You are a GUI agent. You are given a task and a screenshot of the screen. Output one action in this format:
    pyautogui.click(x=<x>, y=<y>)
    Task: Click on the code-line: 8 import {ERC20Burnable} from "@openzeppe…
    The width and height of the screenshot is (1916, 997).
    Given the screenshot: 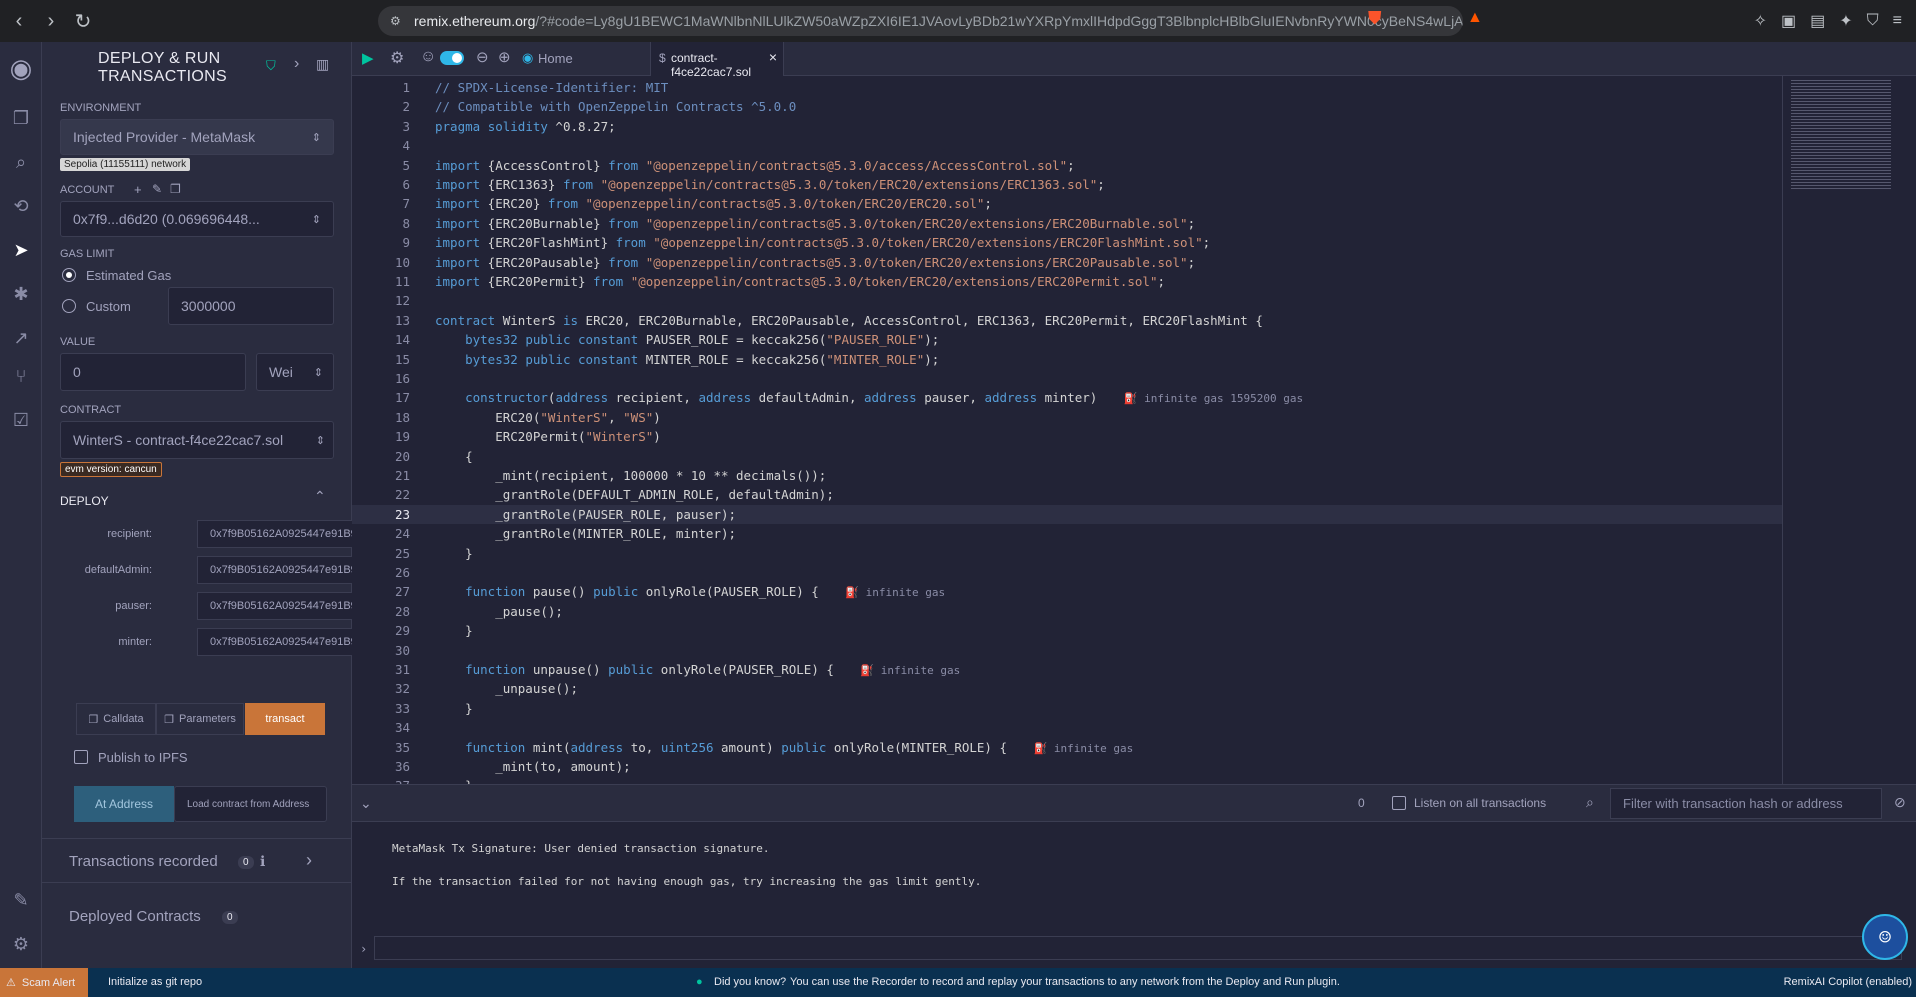 What is the action you would take?
    pyautogui.click(x=1067, y=223)
    